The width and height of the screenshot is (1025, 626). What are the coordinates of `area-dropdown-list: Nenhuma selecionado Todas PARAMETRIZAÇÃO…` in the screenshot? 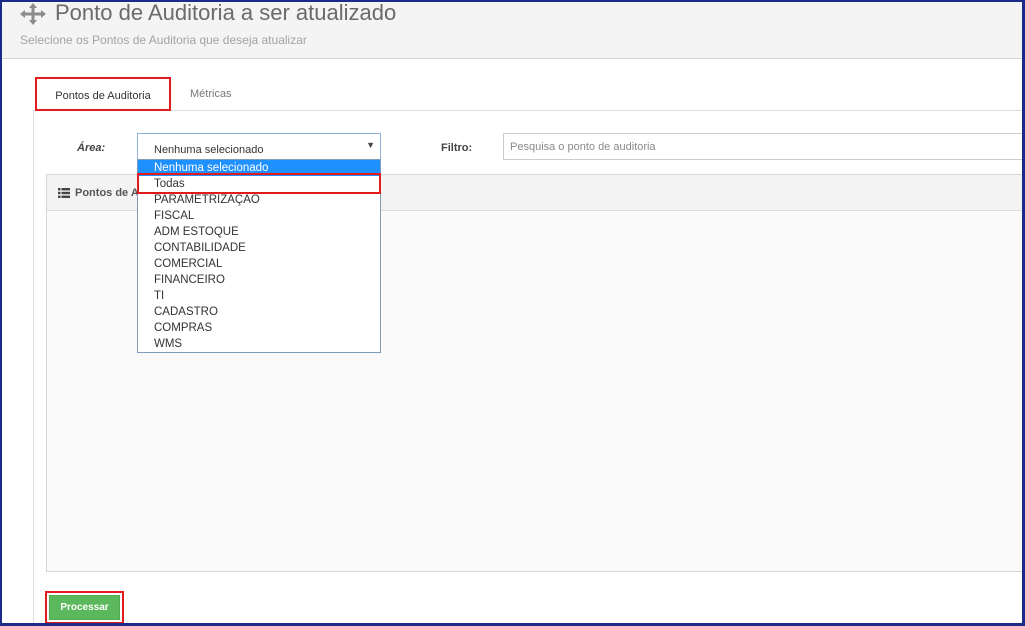 It's located at (259, 256).